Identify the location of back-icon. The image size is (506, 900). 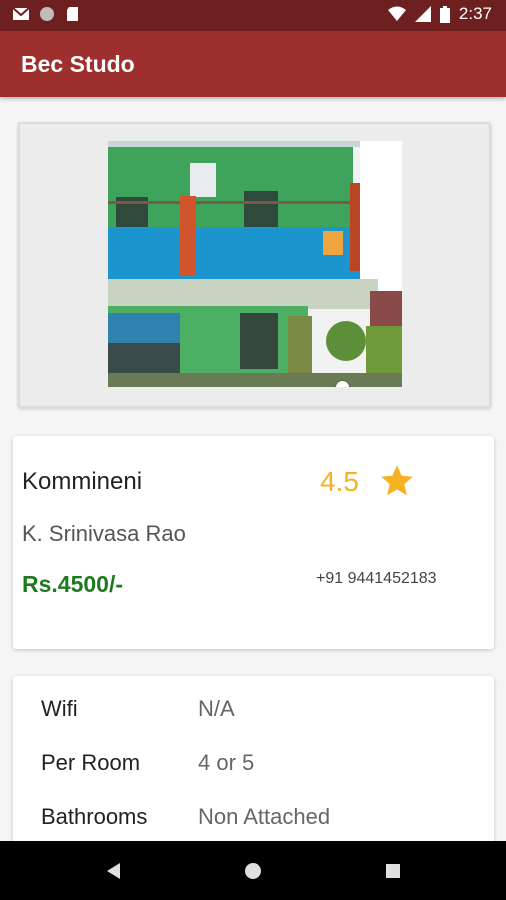
(114, 871).